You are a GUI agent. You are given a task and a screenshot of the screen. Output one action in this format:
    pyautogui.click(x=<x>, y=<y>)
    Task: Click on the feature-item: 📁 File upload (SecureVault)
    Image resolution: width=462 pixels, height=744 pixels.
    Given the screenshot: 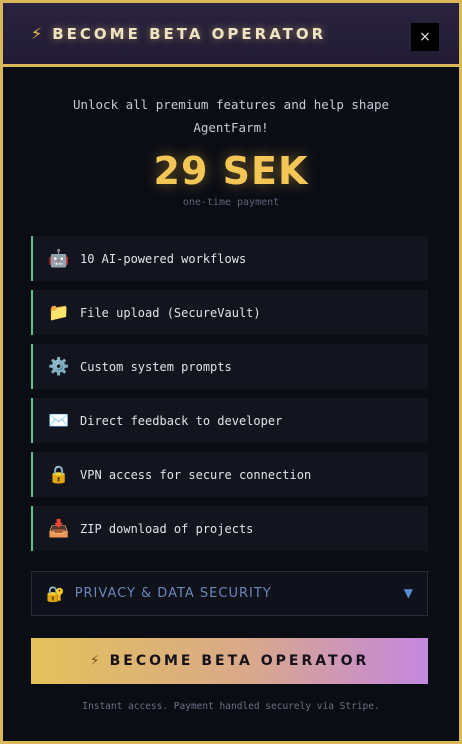 What is the action you would take?
    pyautogui.click(x=229, y=312)
    